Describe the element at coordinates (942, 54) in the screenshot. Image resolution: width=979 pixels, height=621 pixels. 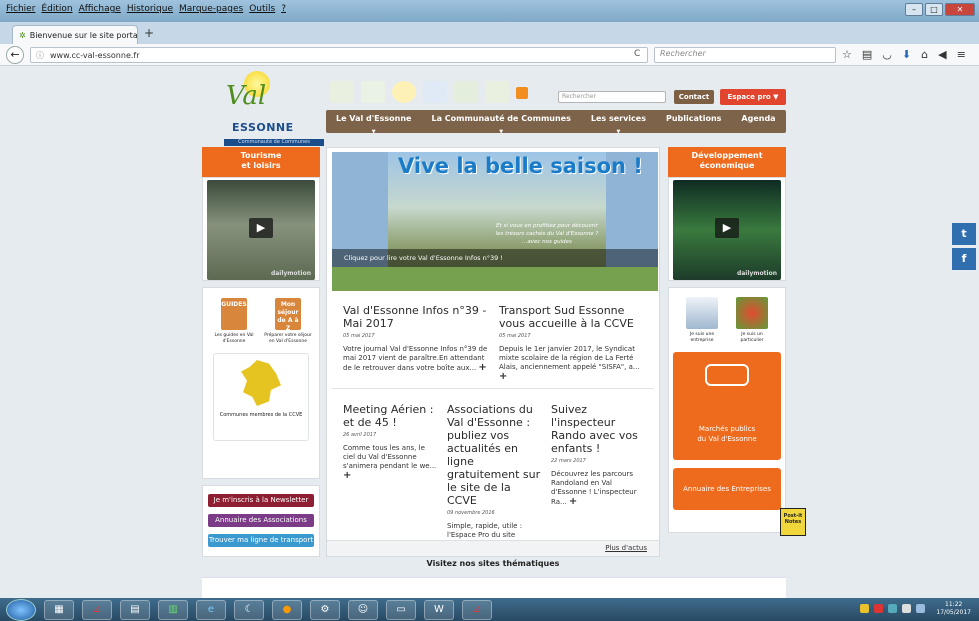
I see `send-icon: ◀` at that location.